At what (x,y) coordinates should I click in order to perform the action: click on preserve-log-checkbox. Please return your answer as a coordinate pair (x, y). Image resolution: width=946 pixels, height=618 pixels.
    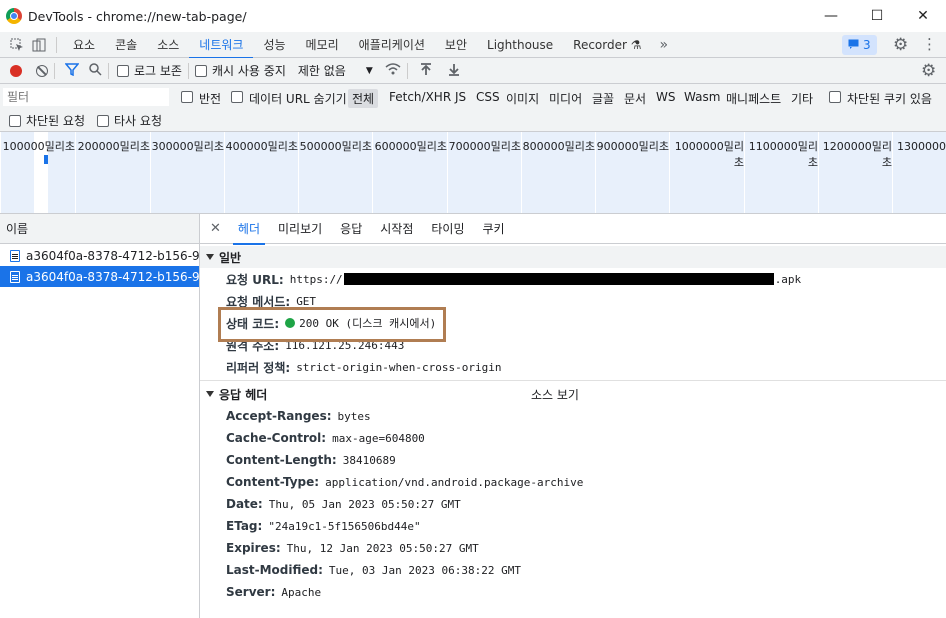
    Looking at the image, I should click on (123, 70).